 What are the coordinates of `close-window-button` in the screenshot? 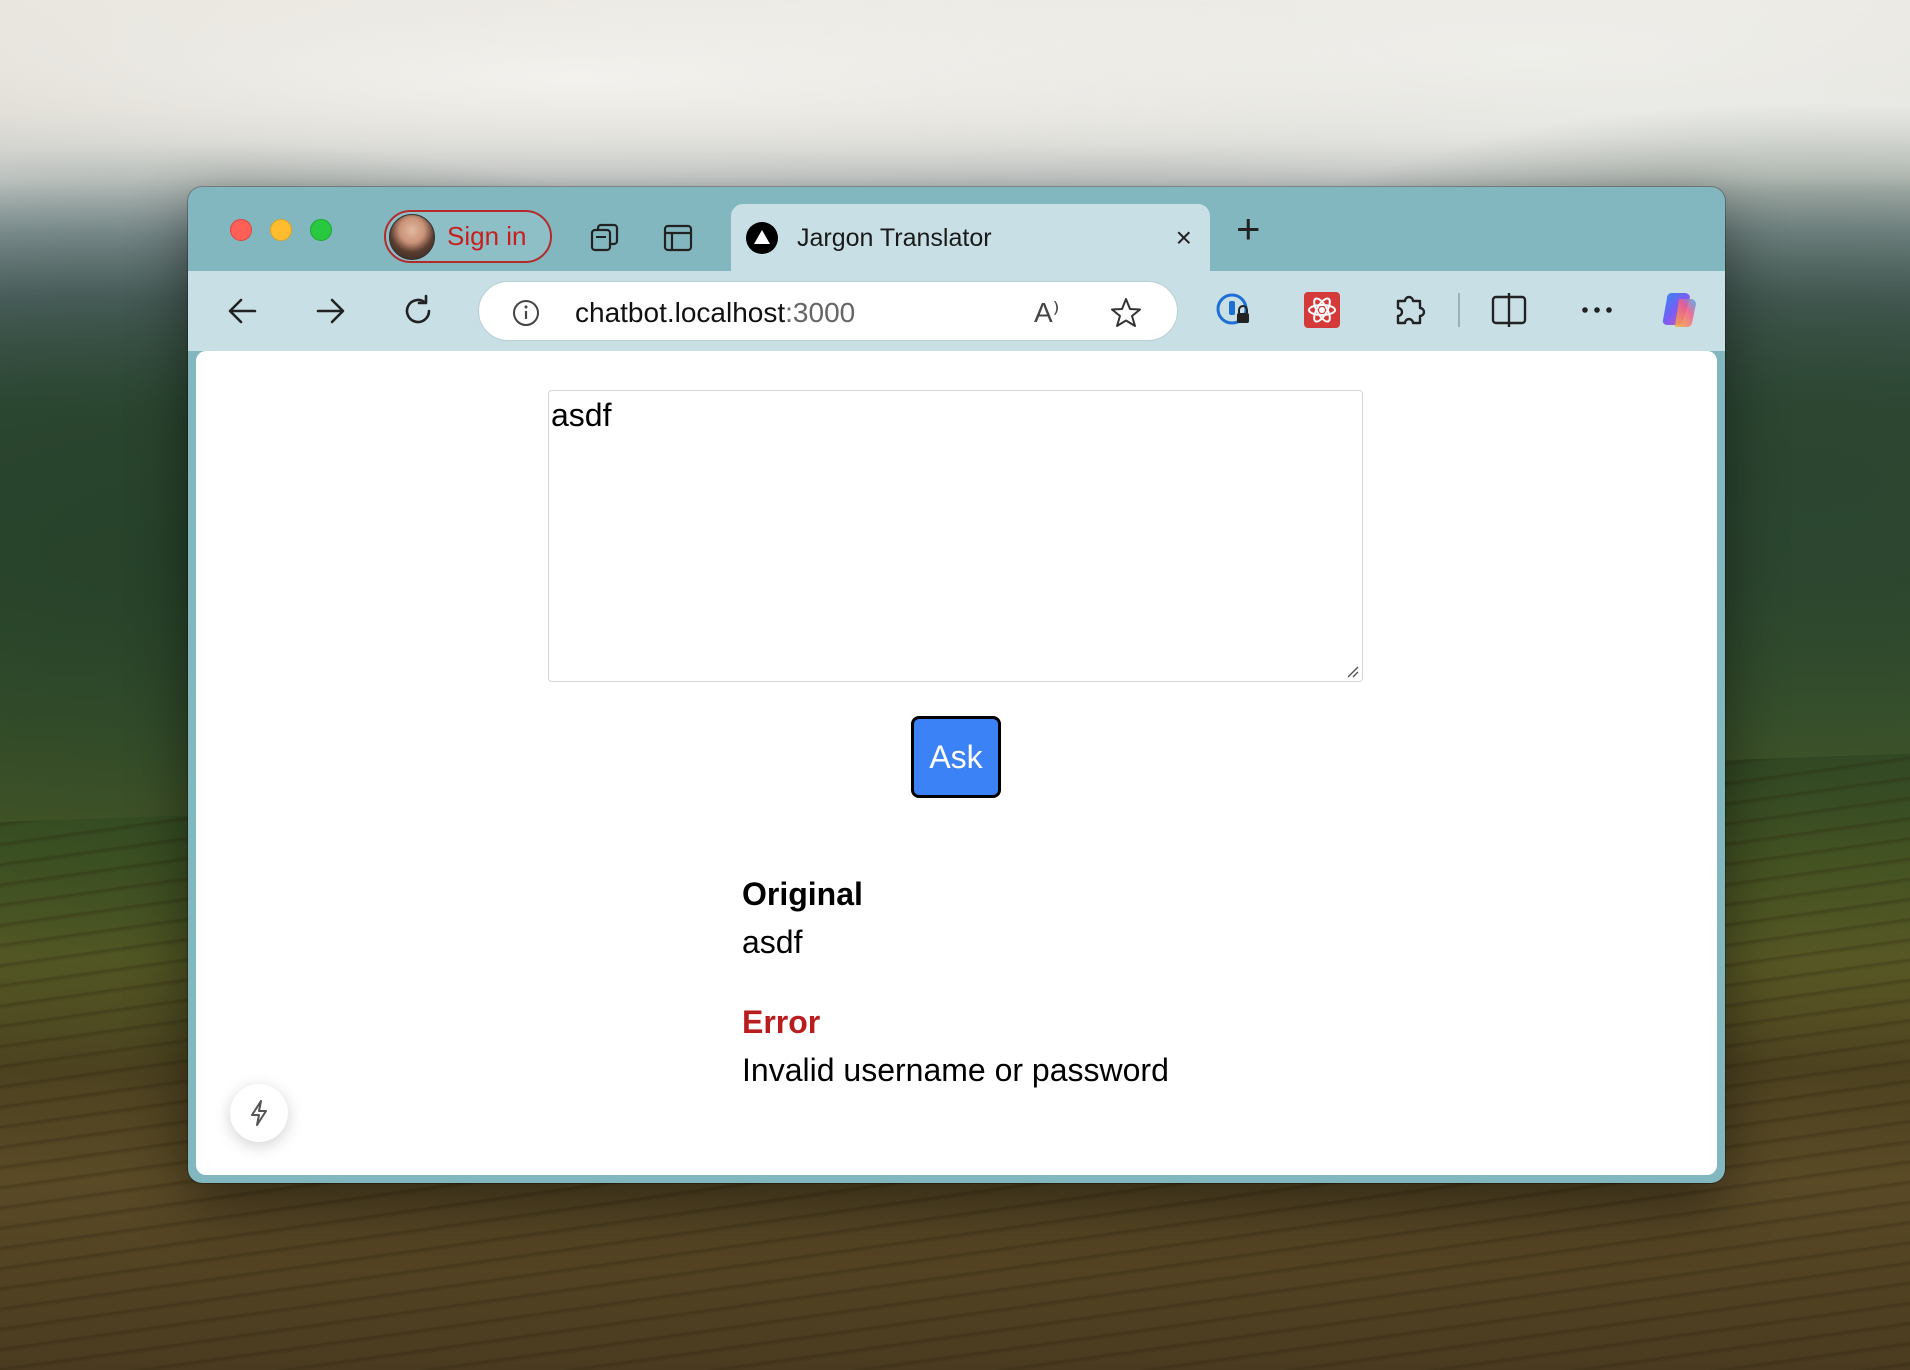 It's located at (241, 230).